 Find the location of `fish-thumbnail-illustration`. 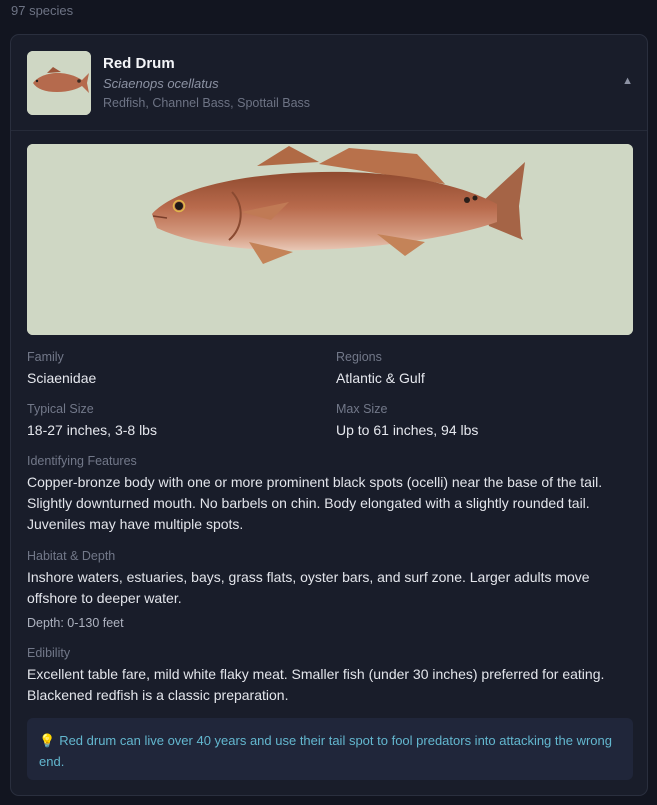

fish-thumbnail-illustration is located at coordinates (59, 83).